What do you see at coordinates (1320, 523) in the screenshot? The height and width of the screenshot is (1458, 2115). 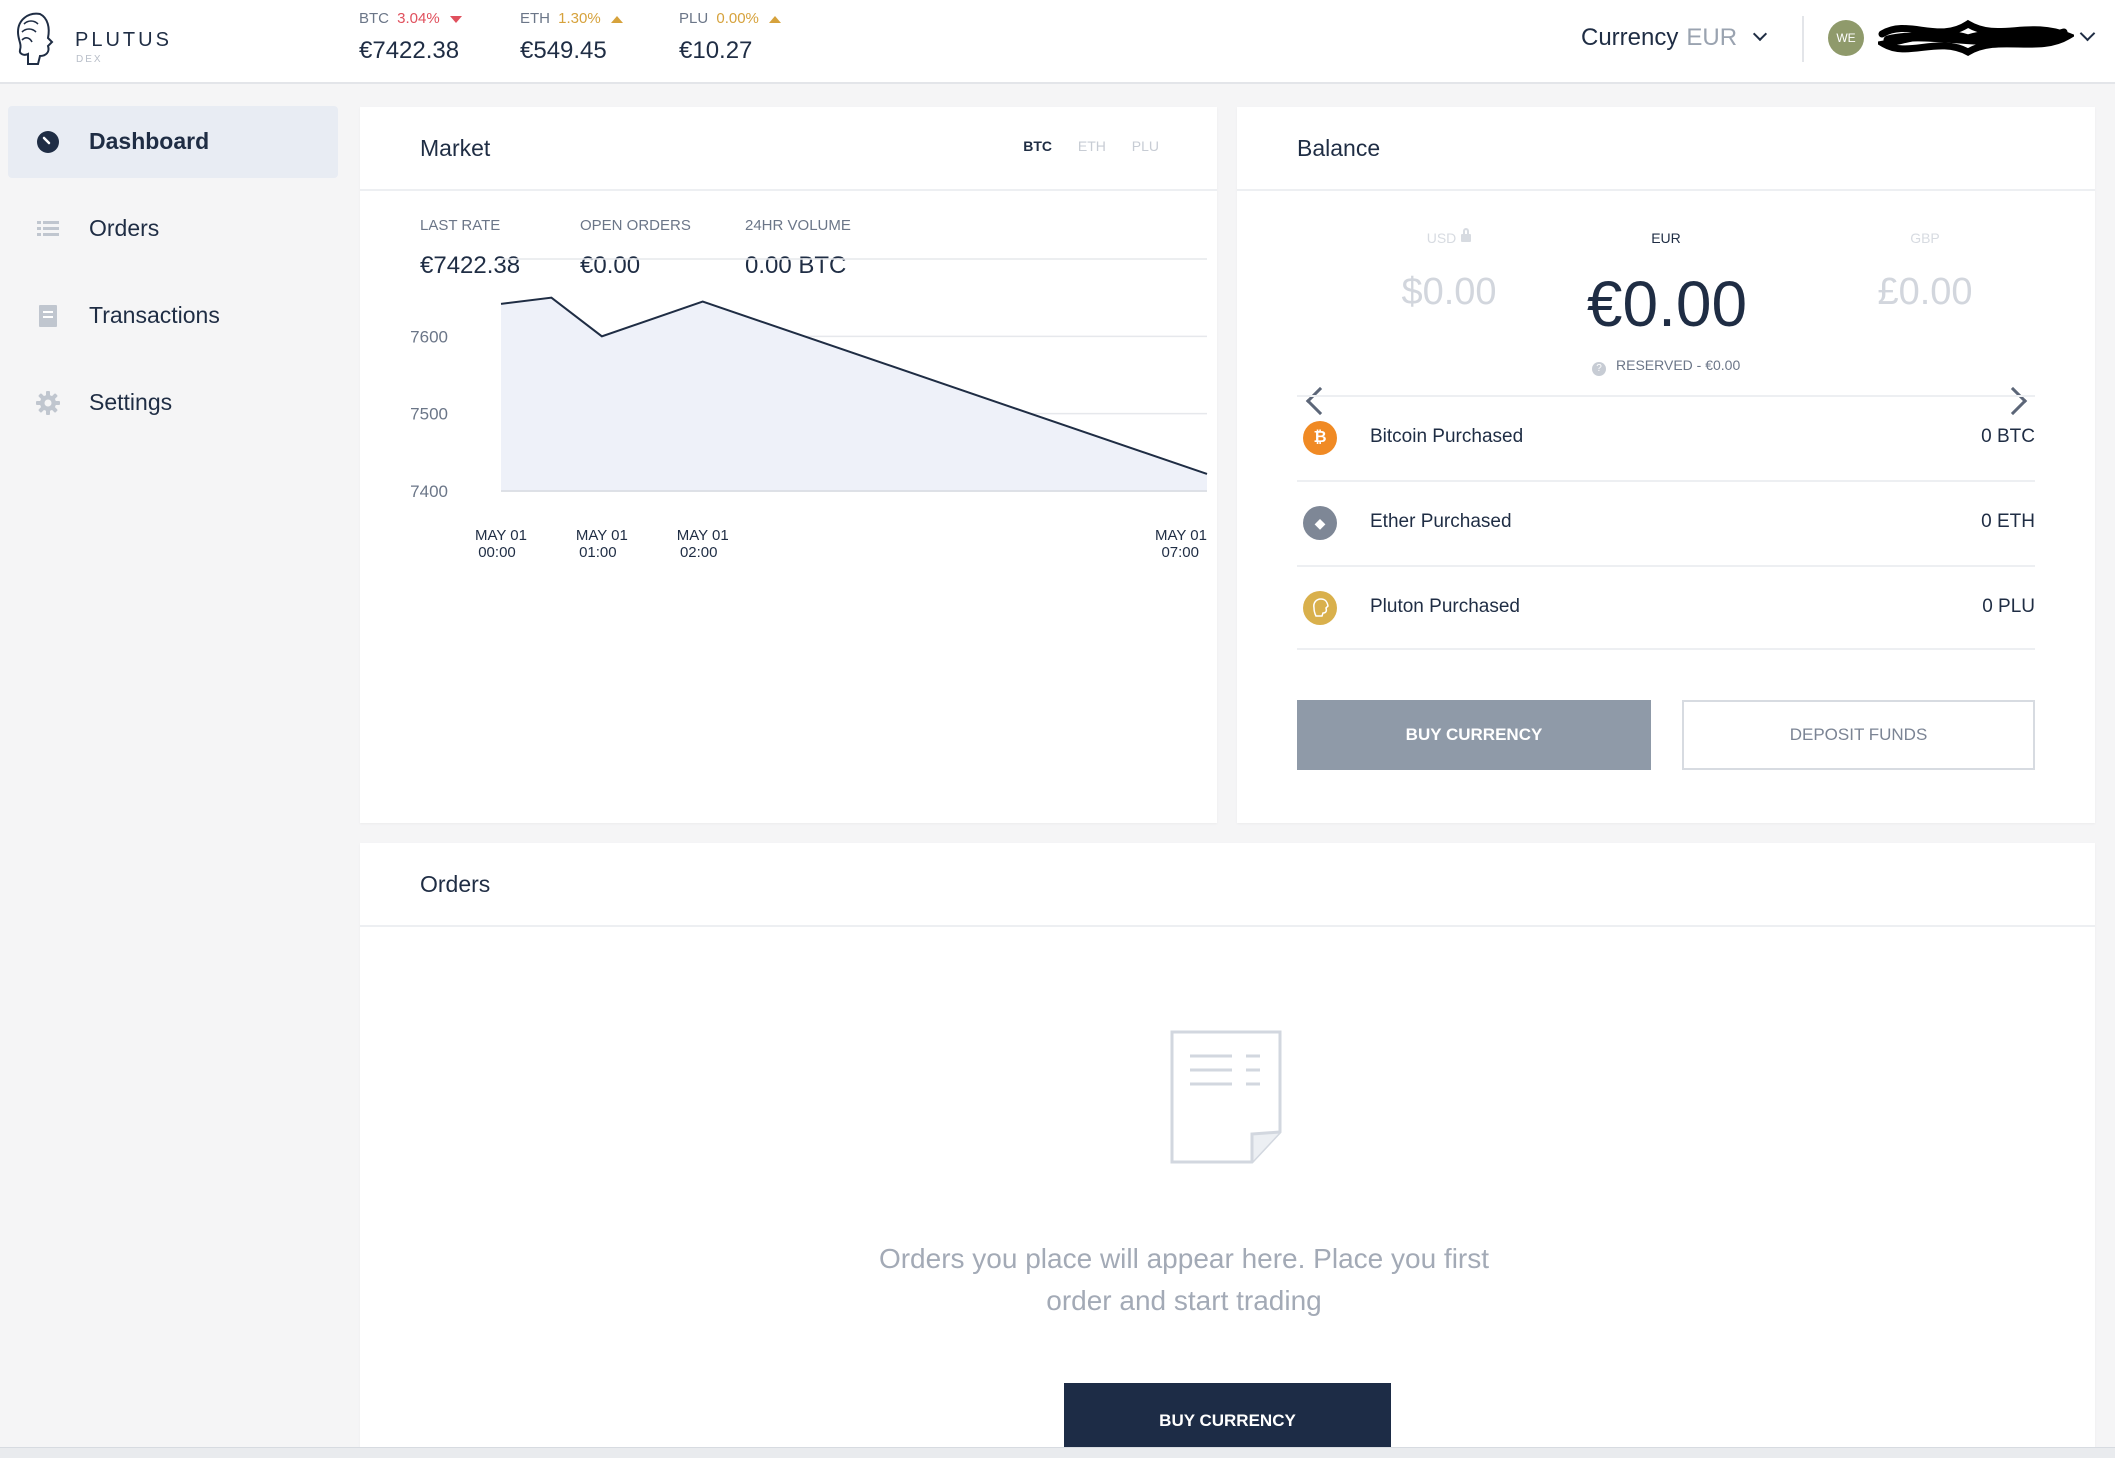 I see `ether-icon: ◆` at bounding box center [1320, 523].